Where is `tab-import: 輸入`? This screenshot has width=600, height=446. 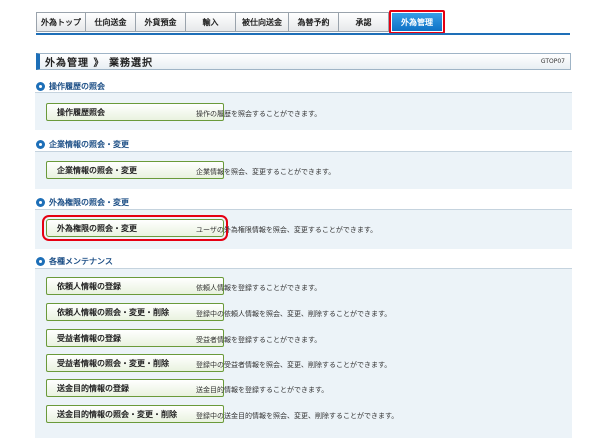 tab-import: 輸入 is located at coordinates (211, 22).